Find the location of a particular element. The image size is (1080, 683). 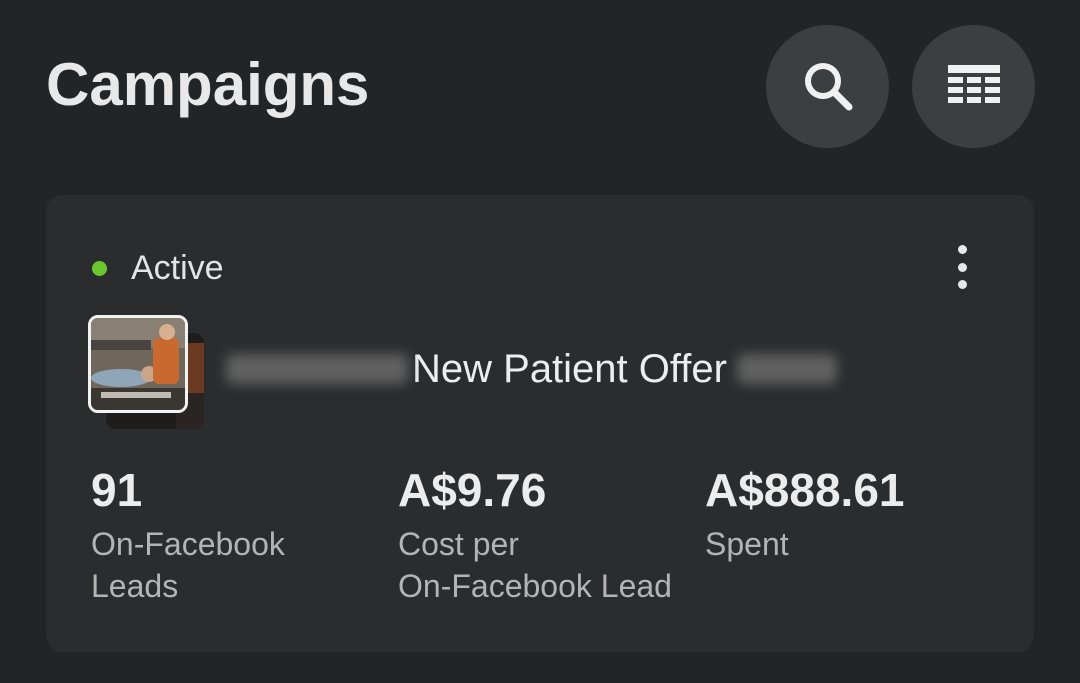

metric-label: Cost per On-Facebook Lead is located at coordinates (535, 565).